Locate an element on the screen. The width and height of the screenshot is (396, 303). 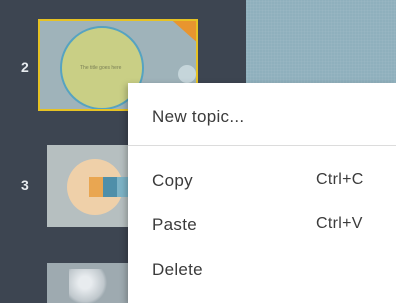
menu-item-shortcut: Ctrl+V is located at coordinates (339, 223).